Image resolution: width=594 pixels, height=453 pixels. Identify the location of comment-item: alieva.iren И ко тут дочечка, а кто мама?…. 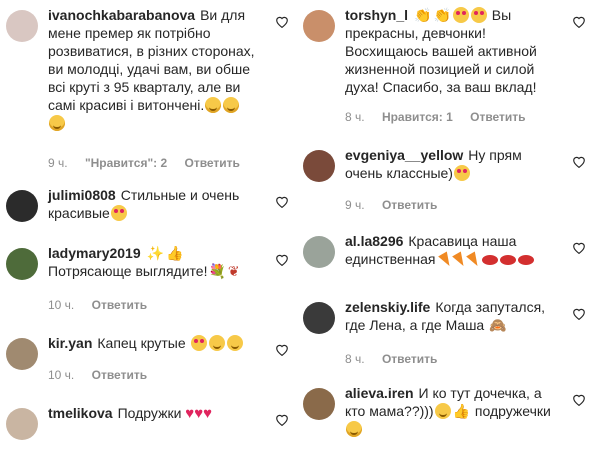
(445, 415).